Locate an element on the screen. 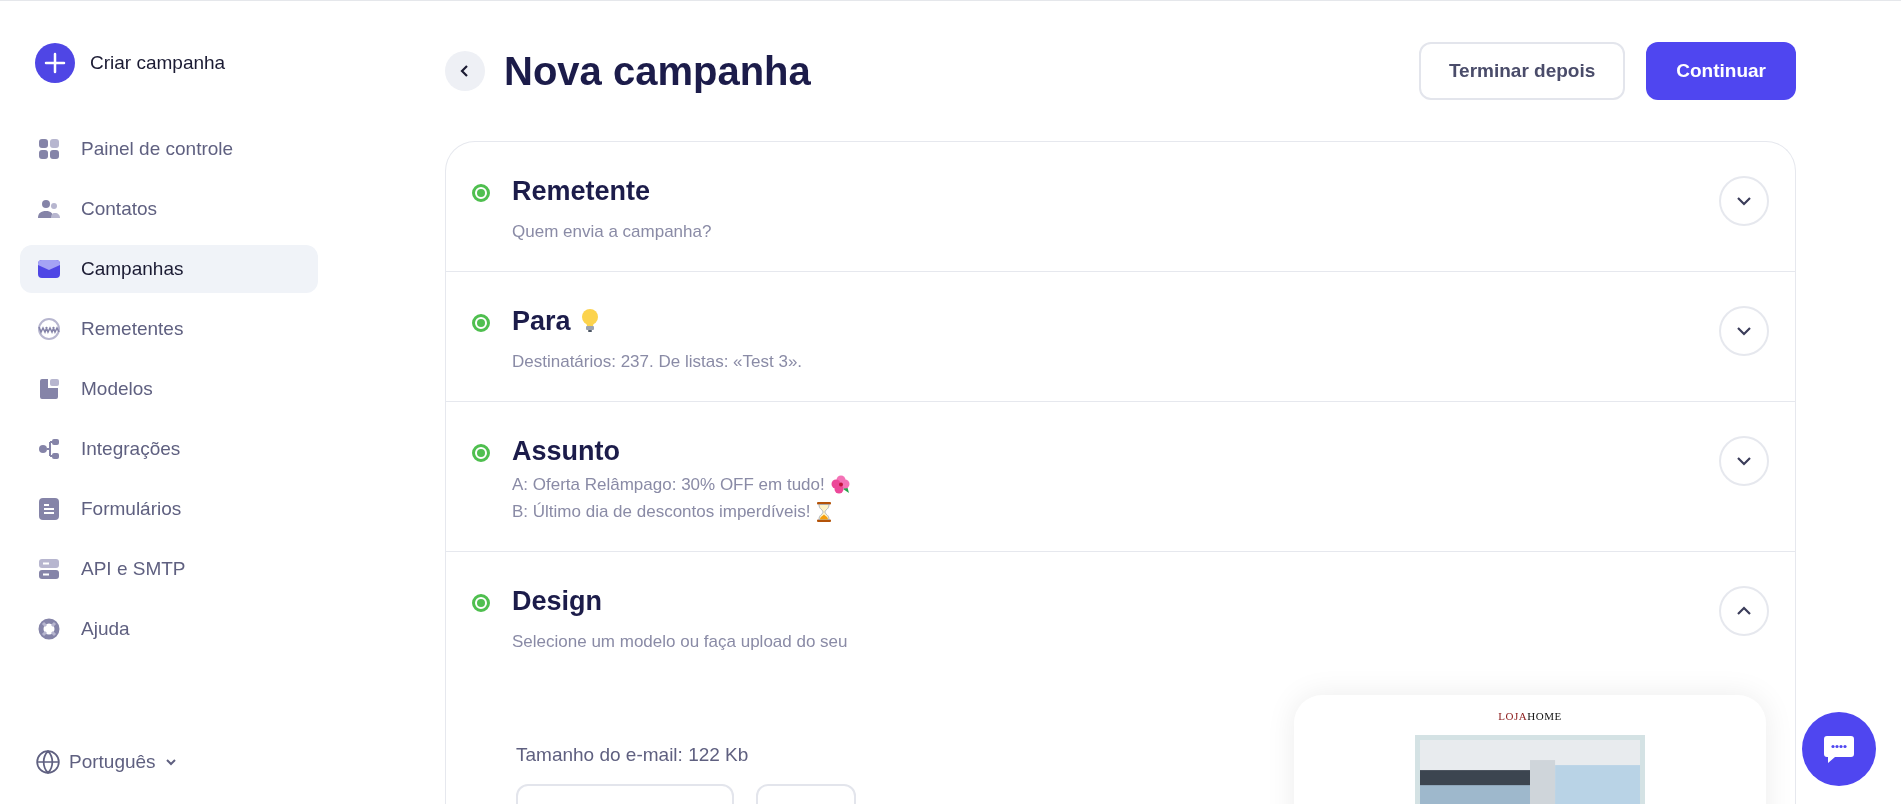  finish-later-button: Terminar depois is located at coordinates (1522, 71).